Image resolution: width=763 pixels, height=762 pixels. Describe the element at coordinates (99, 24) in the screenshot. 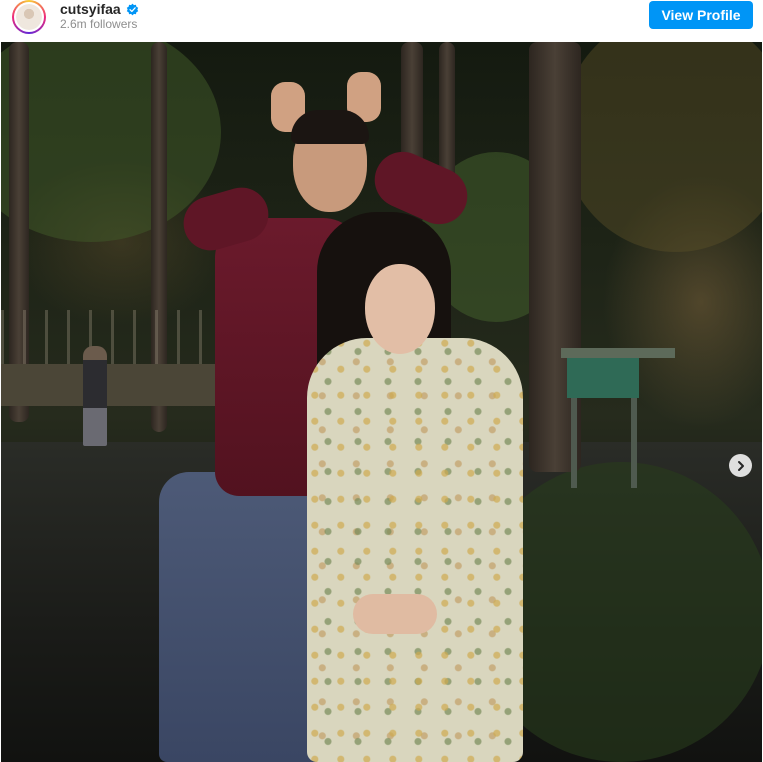

I see `follower-count: 2.6m followers` at that location.